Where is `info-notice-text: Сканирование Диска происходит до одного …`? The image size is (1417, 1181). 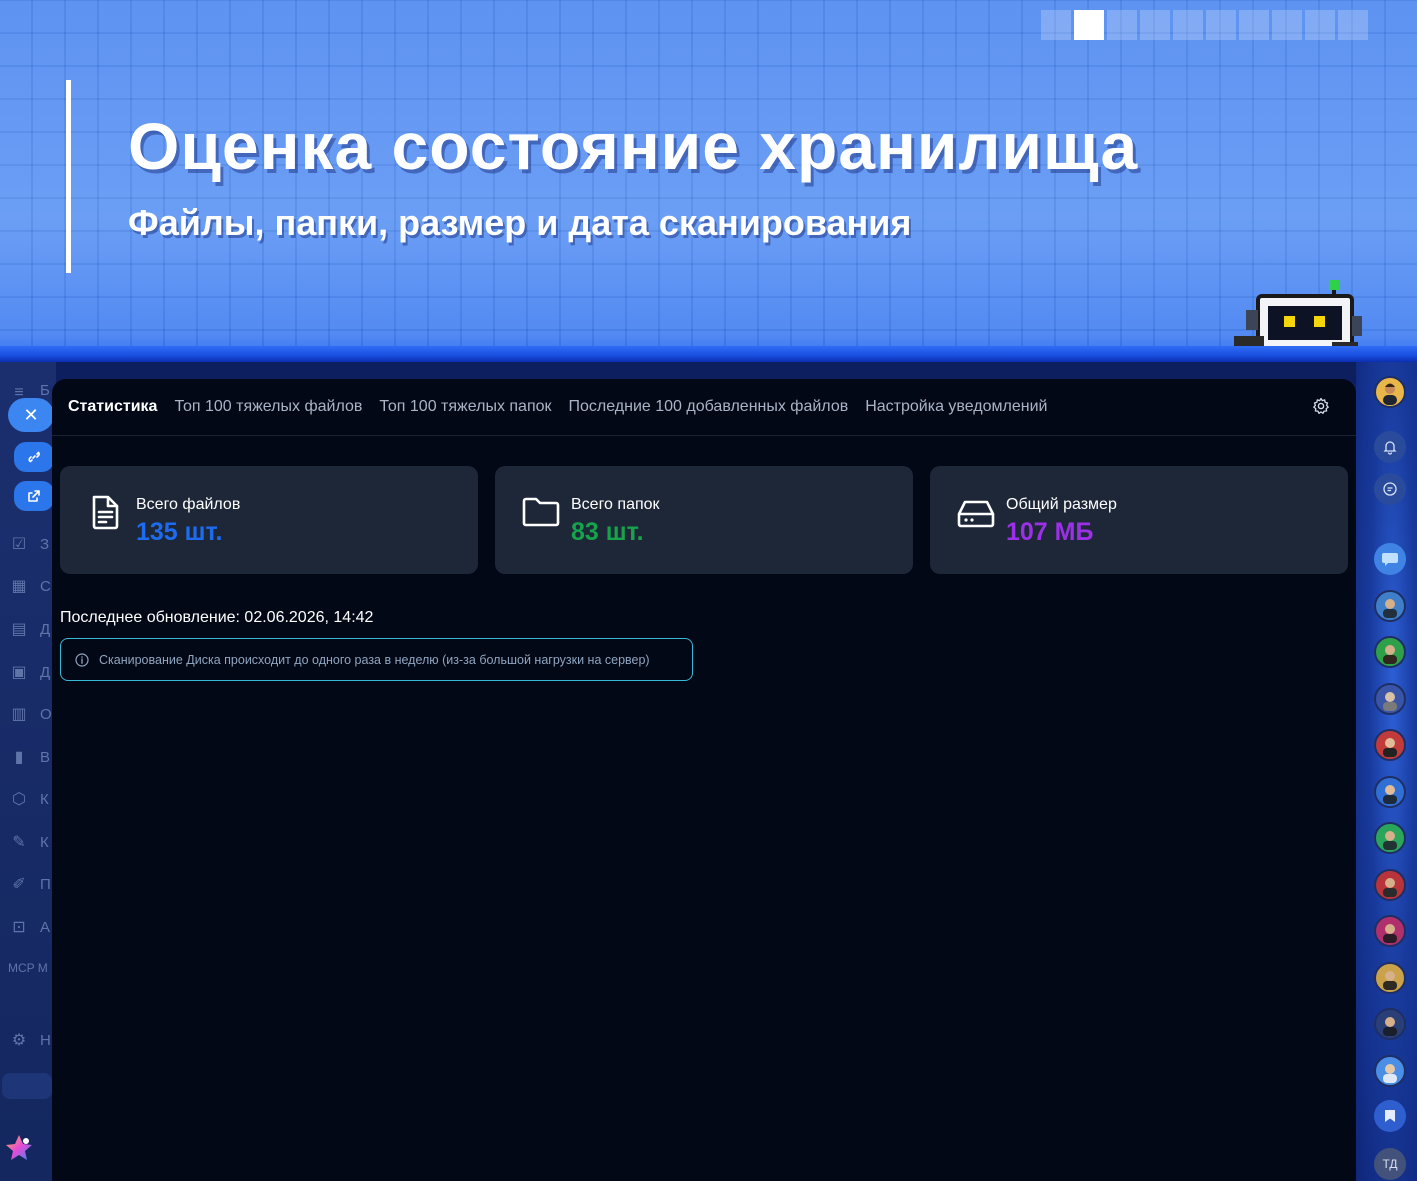 info-notice-text: Сканирование Диска происходит до одного … is located at coordinates (374, 659).